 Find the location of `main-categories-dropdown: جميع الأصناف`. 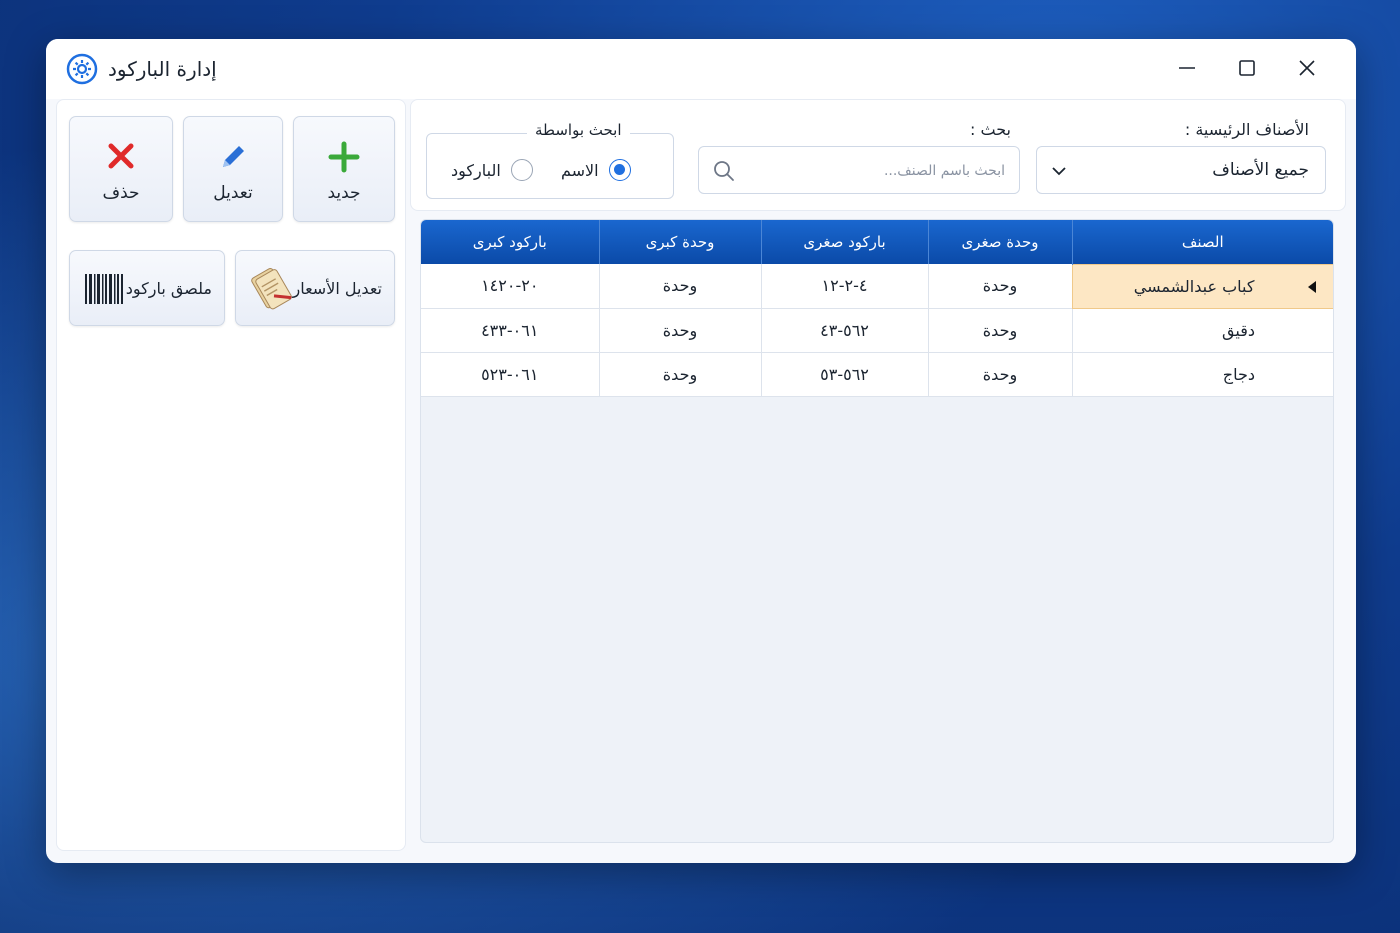

main-categories-dropdown: جميع الأصناف is located at coordinates (1181, 170).